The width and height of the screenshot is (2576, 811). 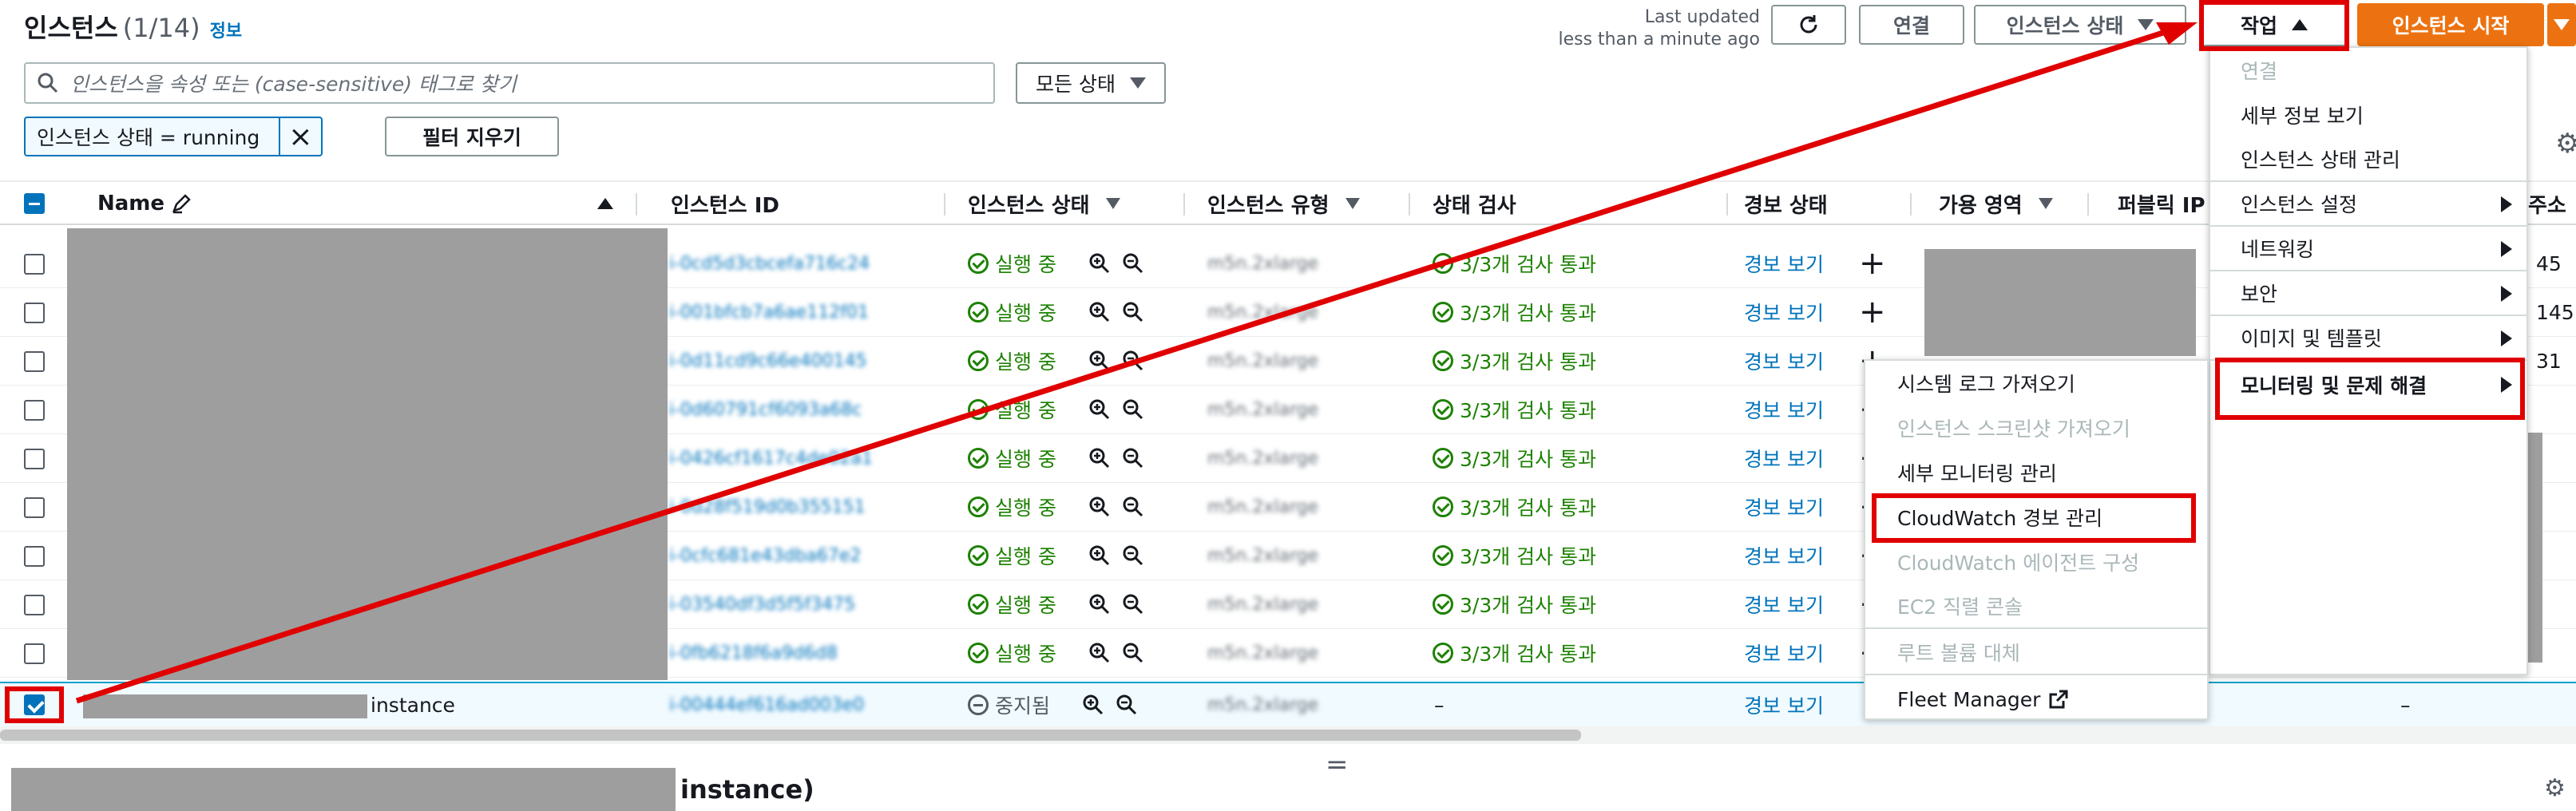 I want to click on instance-id-link: i-0d28f519d0b355151, so click(x=767, y=507).